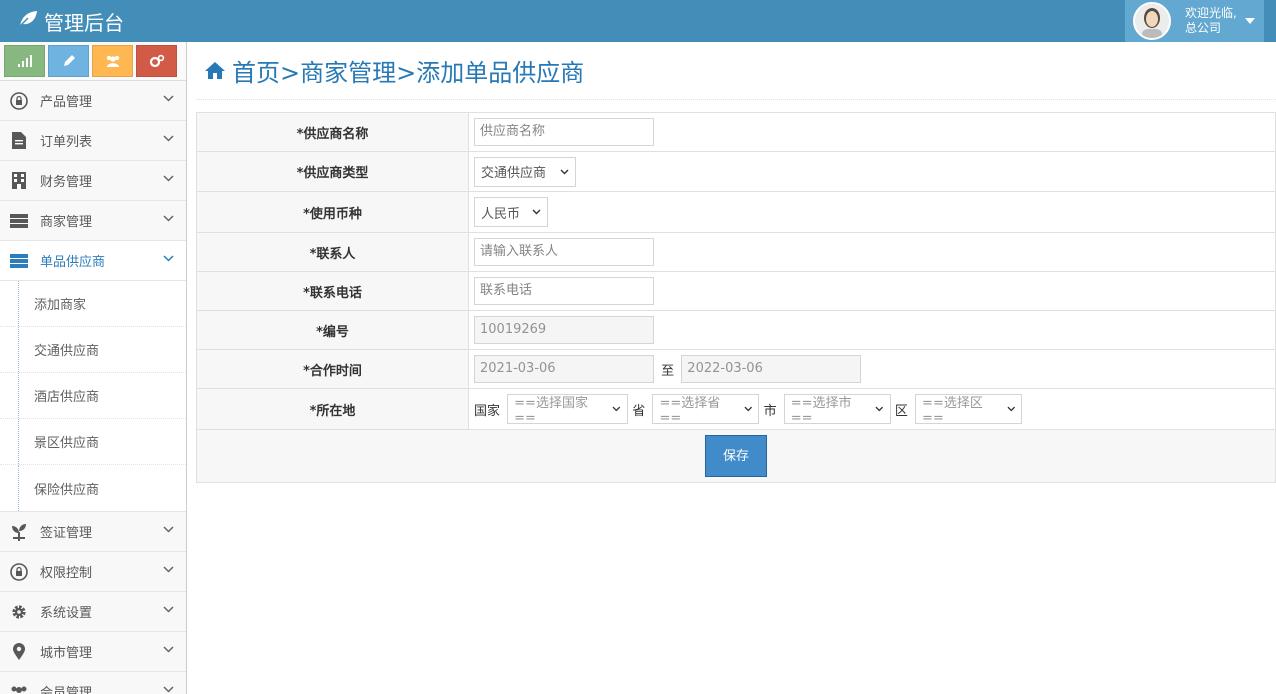 The image size is (1276, 694). I want to click on sidebar-item-label: 签证管理, so click(66, 533).